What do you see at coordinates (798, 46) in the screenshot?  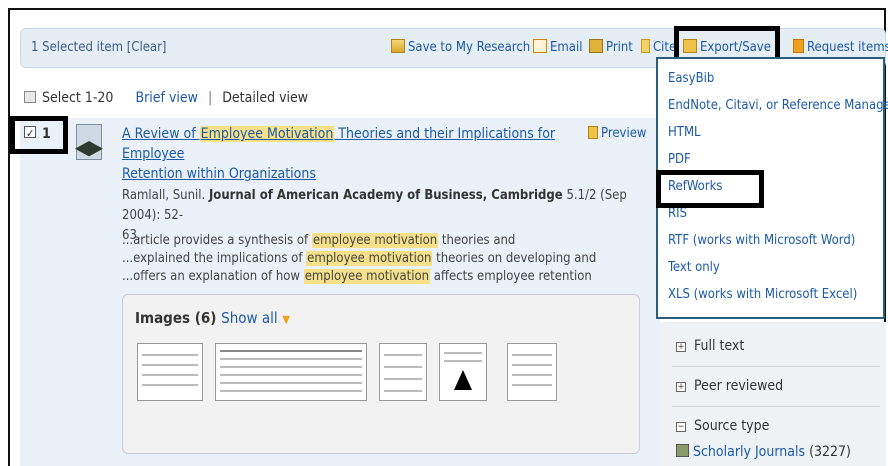 I see `request-icon` at bounding box center [798, 46].